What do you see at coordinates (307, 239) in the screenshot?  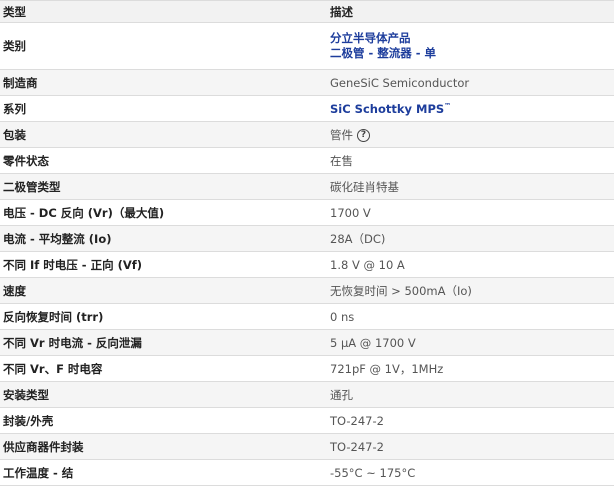 I see `table-row-current-avg-rectified: 电流 - 平均整流 (Io) 28A（DC)` at bounding box center [307, 239].